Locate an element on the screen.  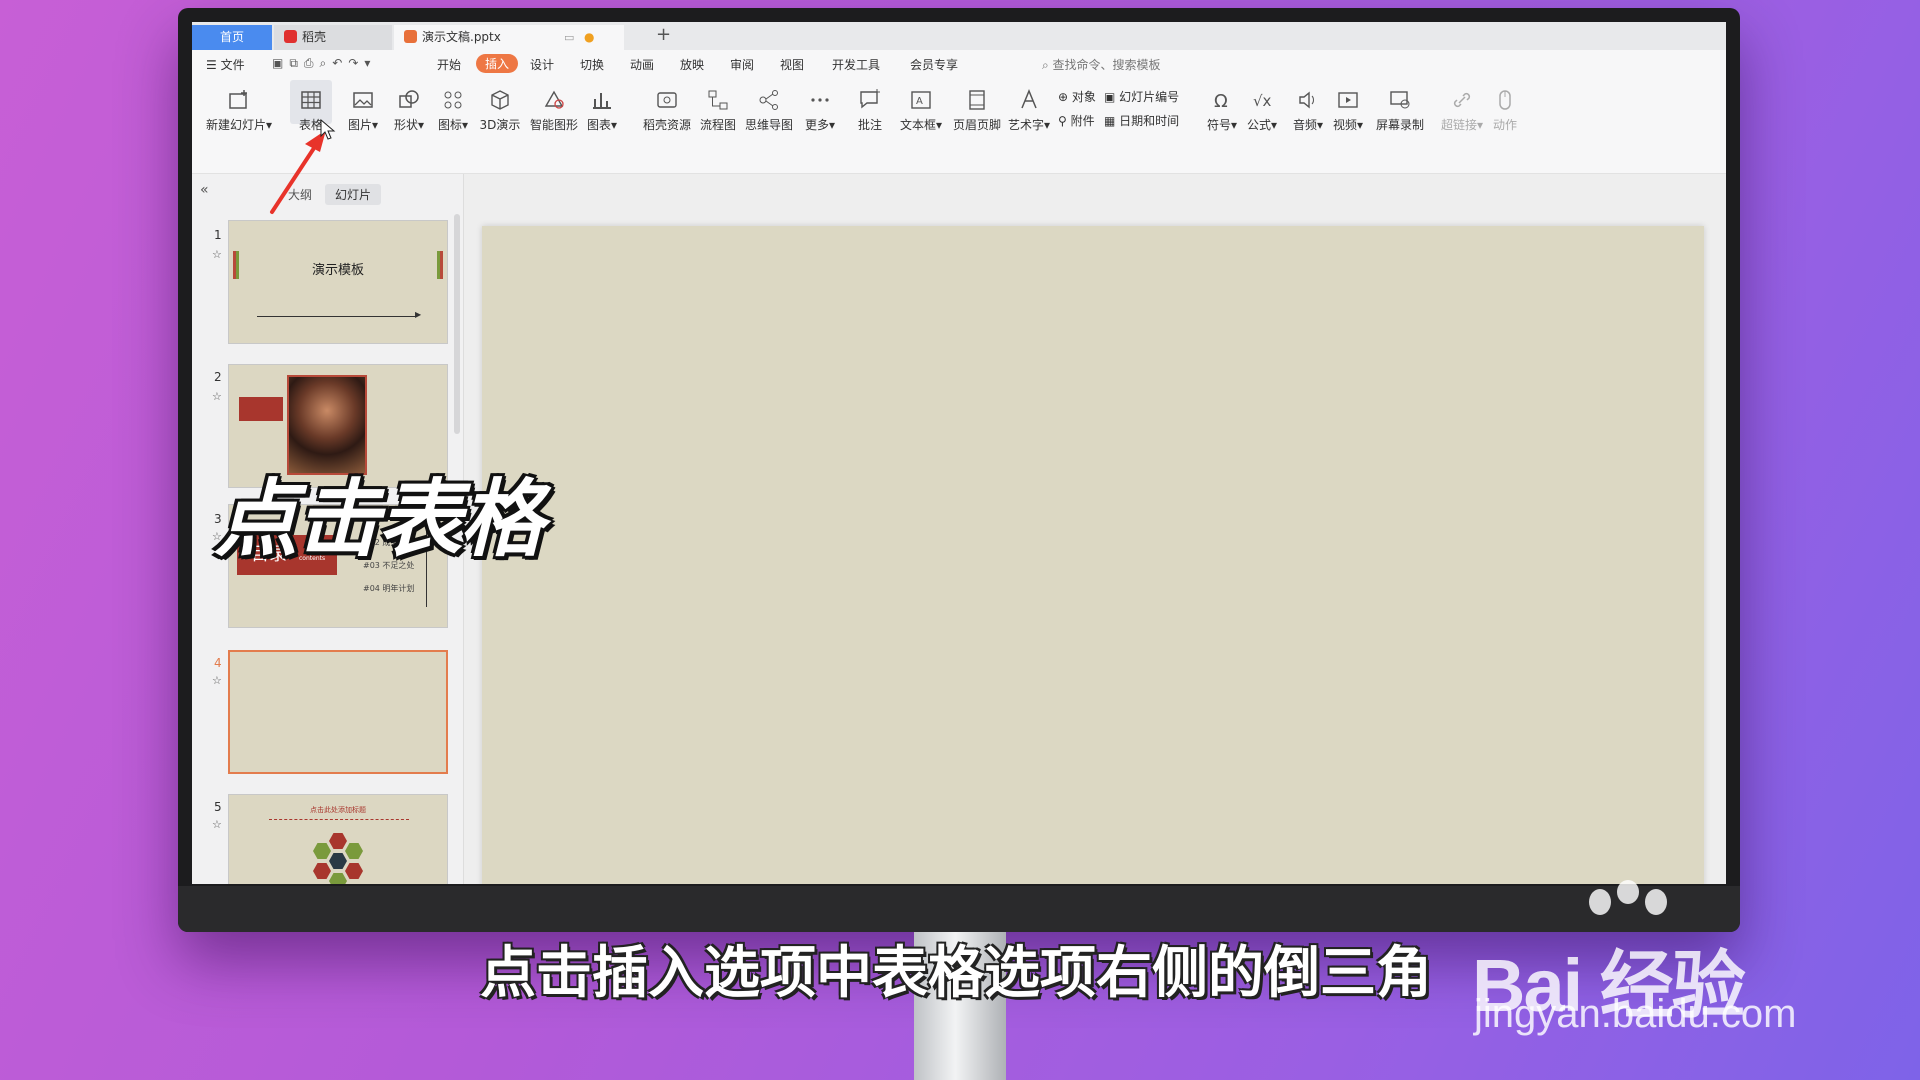
menu-transition: 切换 is located at coordinates (592, 64).